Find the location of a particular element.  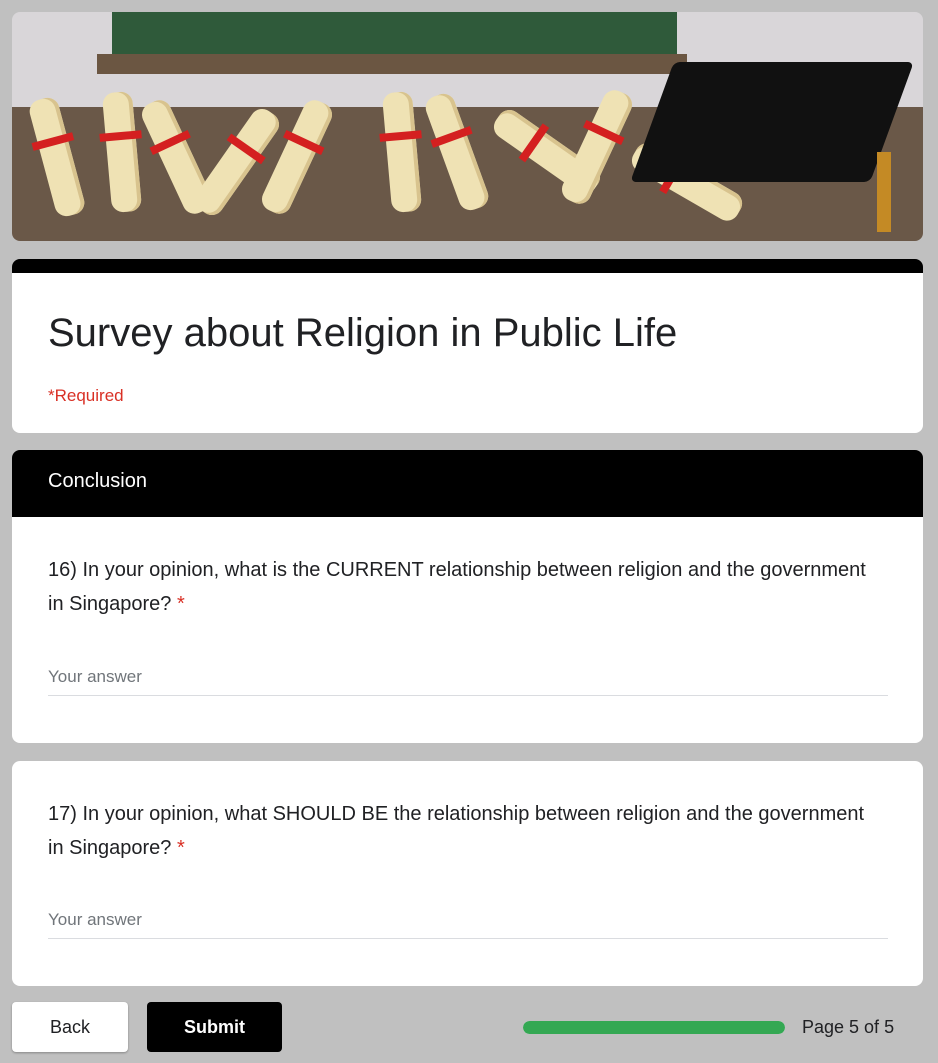

cap-tassel is located at coordinates (884, 192).